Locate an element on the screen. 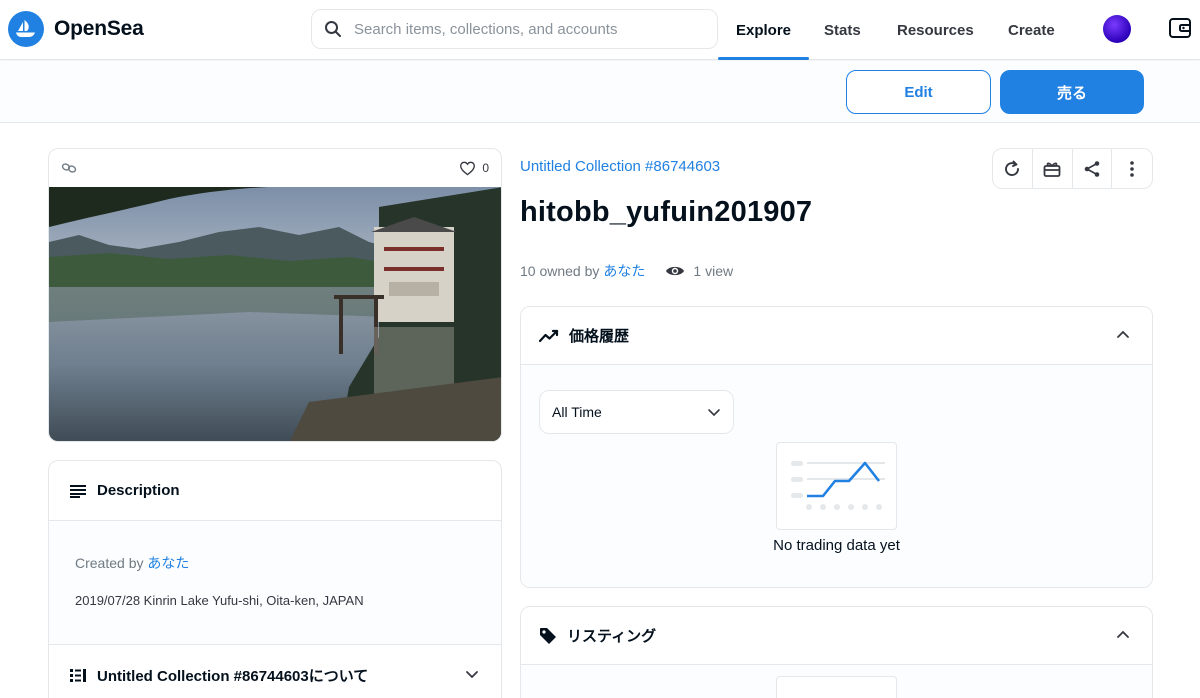 The image size is (1200, 698). views-label: 1 view is located at coordinates (713, 271).